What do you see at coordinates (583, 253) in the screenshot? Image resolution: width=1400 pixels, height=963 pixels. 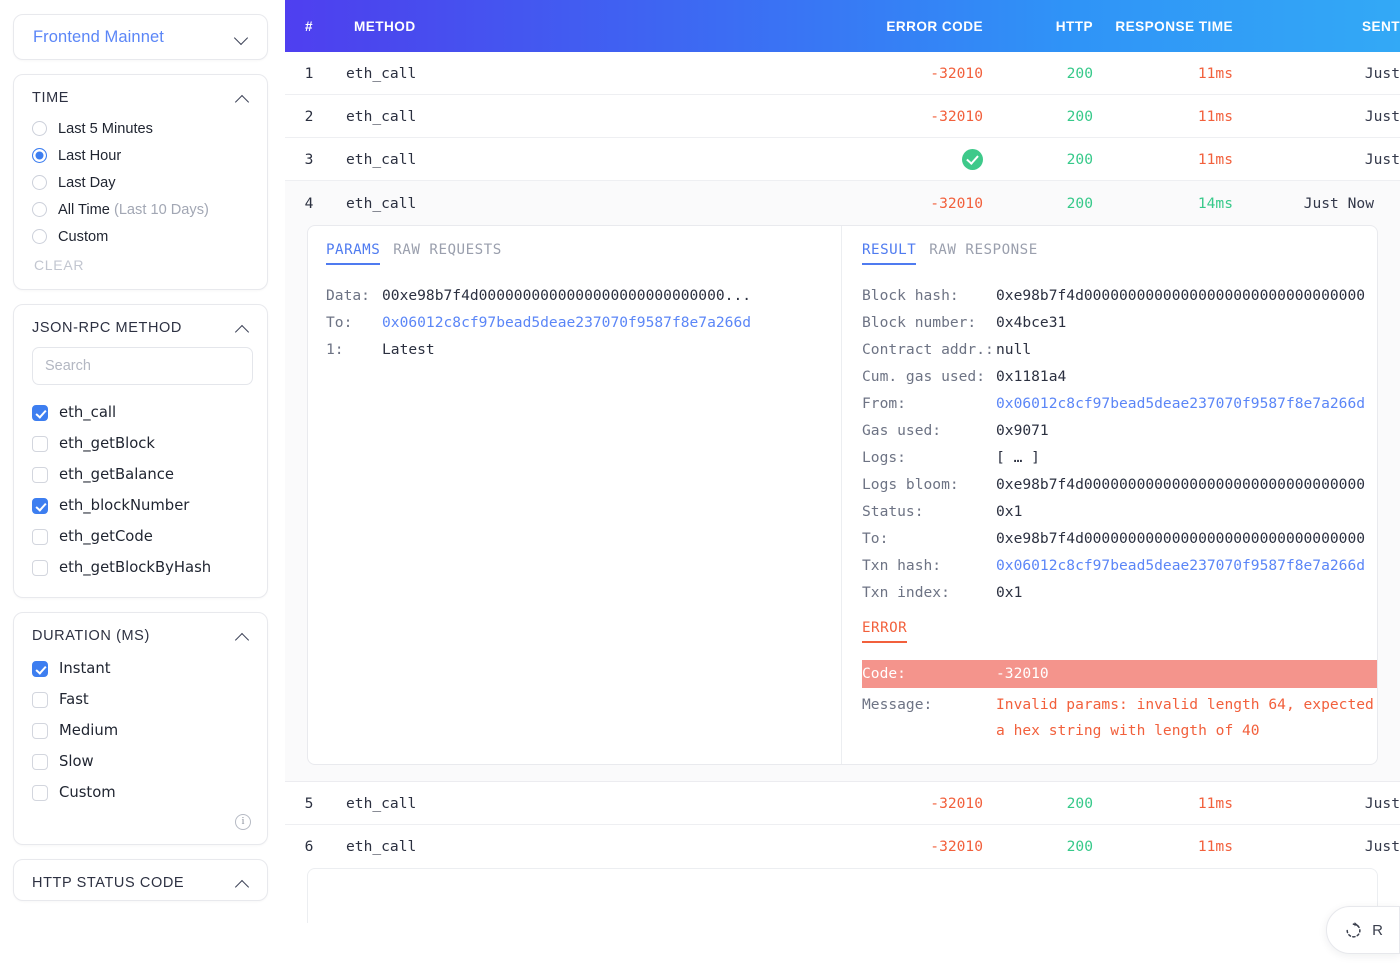 I see `request-tabs: PARAMS RAW REQUESTS` at bounding box center [583, 253].